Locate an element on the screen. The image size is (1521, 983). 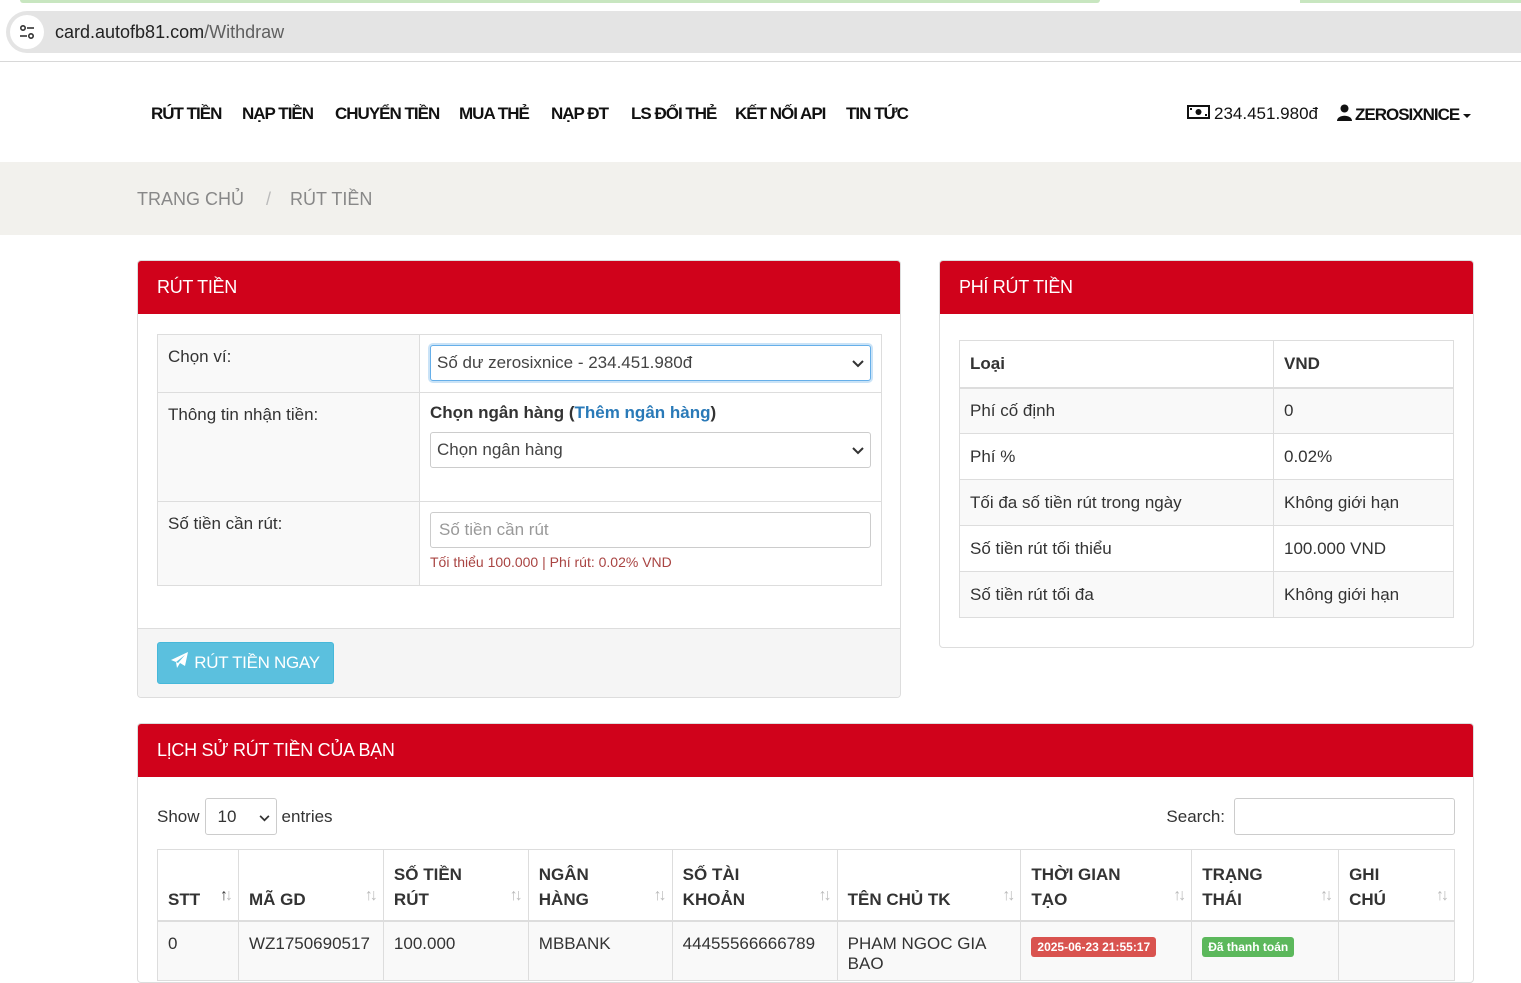
table-row: Phí cố định 0 is located at coordinates (1206, 410).